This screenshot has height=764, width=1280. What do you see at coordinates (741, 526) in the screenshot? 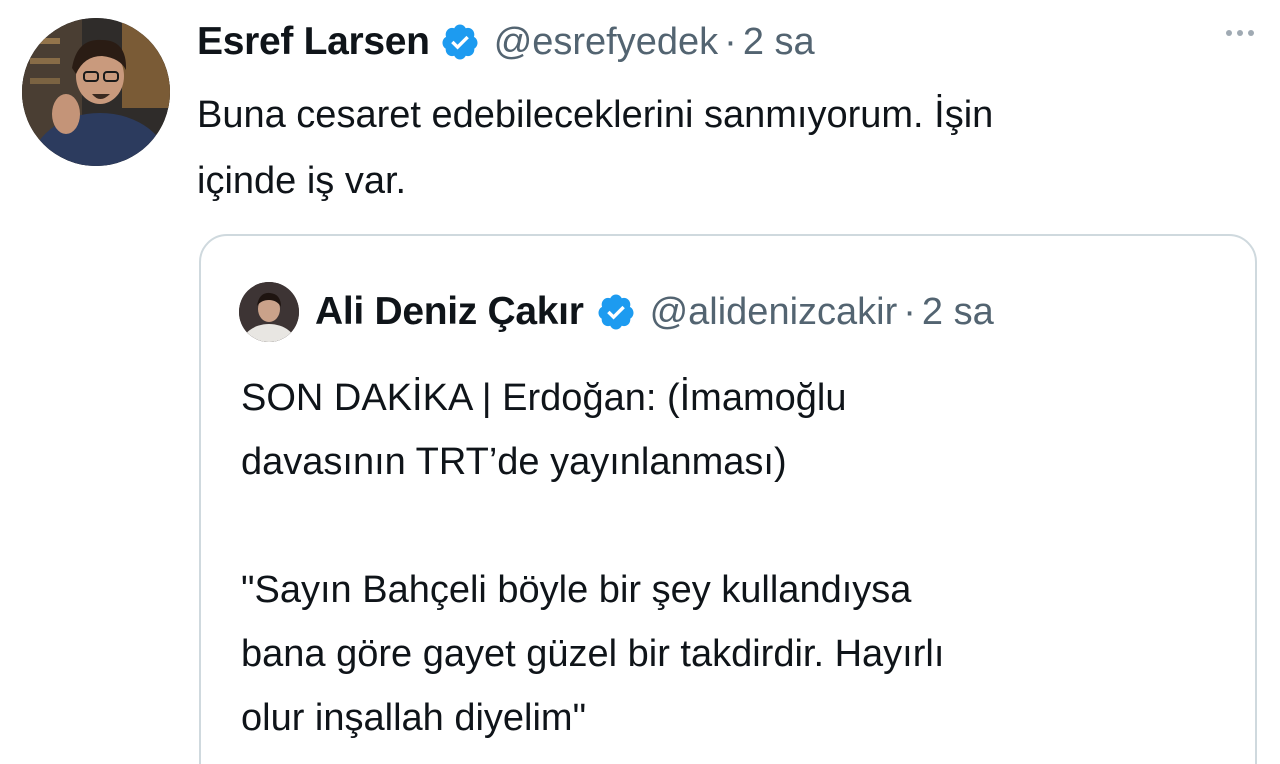
I see `quoted-text-blank-line` at bounding box center [741, 526].